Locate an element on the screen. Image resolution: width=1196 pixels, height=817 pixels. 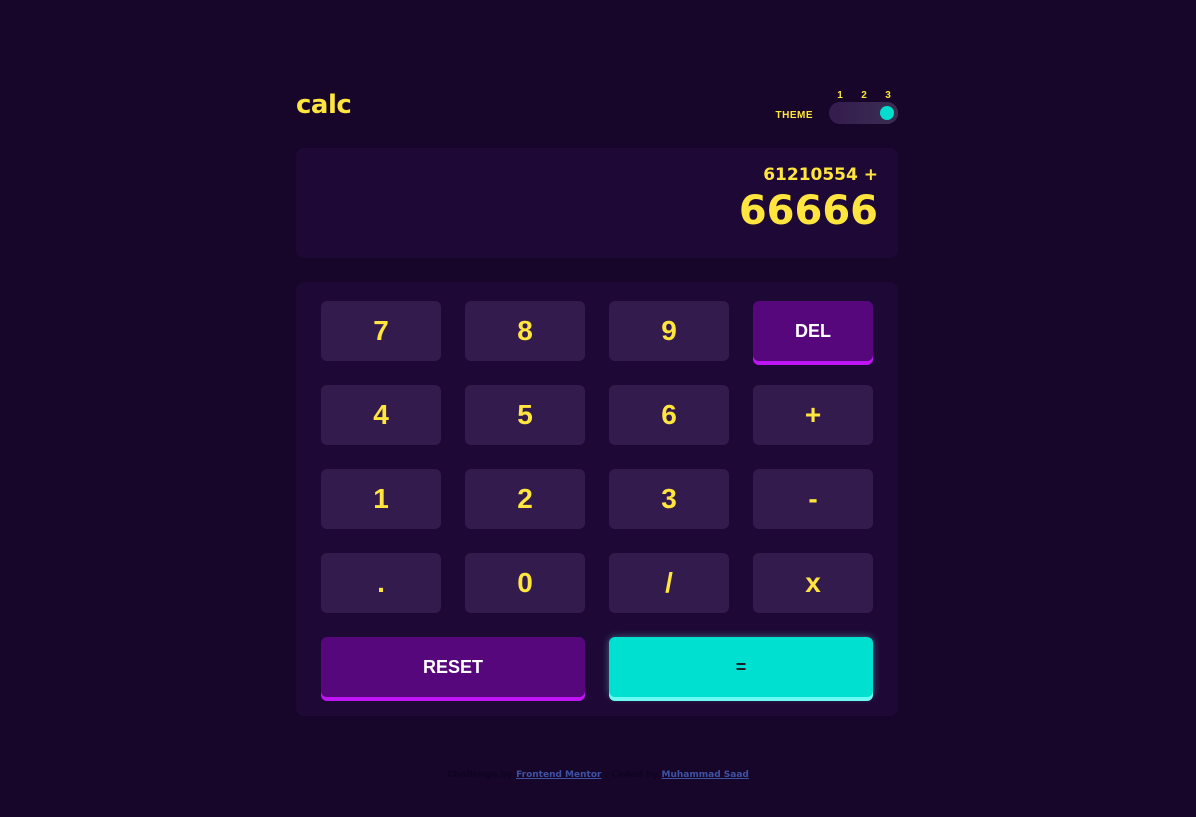
theme-toggle is located at coordinates (863, 113).